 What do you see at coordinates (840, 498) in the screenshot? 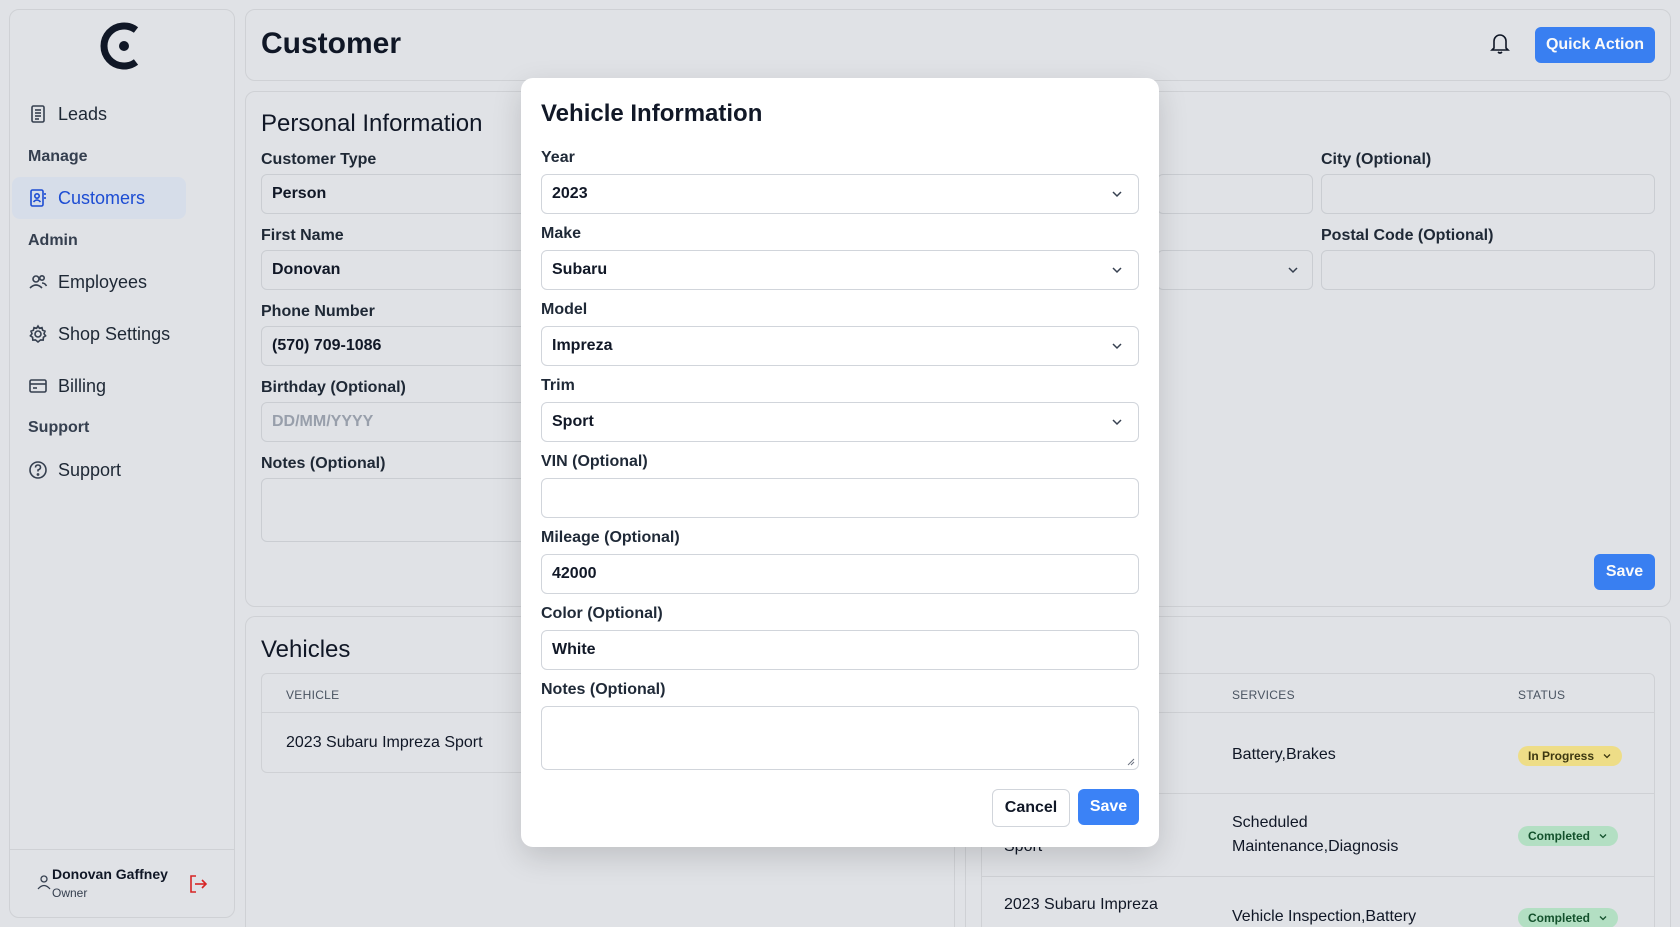
I see `vin-field` at bounding box center [840, 498].